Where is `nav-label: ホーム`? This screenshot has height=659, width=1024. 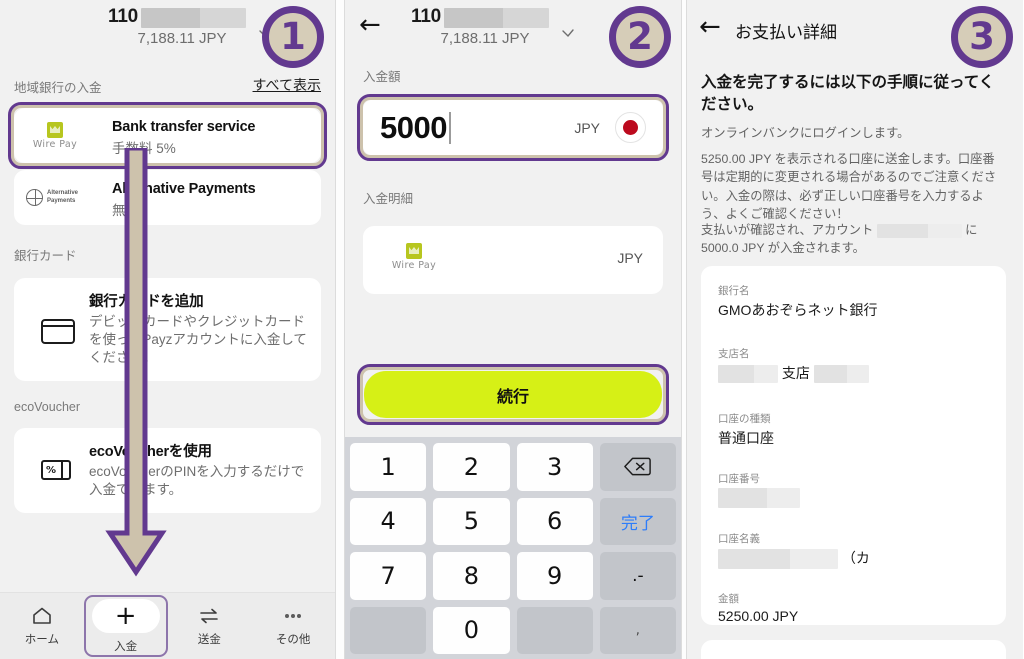 nav-label: ホーム is located at coordinates (41, 639).